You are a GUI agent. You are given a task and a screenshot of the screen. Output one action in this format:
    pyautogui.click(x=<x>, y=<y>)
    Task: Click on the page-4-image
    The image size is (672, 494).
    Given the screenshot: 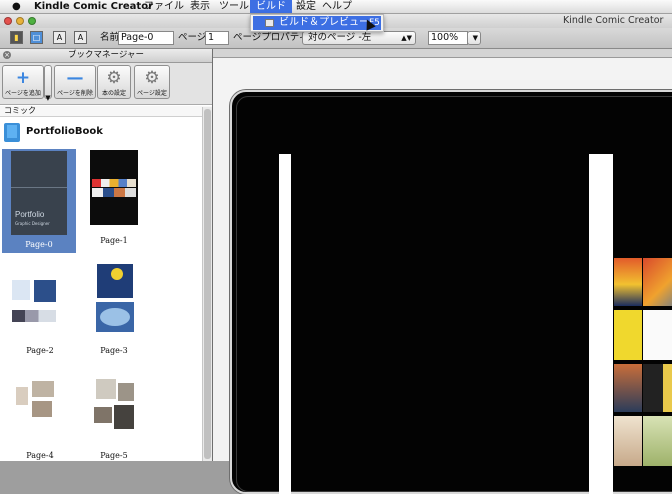 What is the action you would take?
    pyautogui.click(x=36, y=404)
    